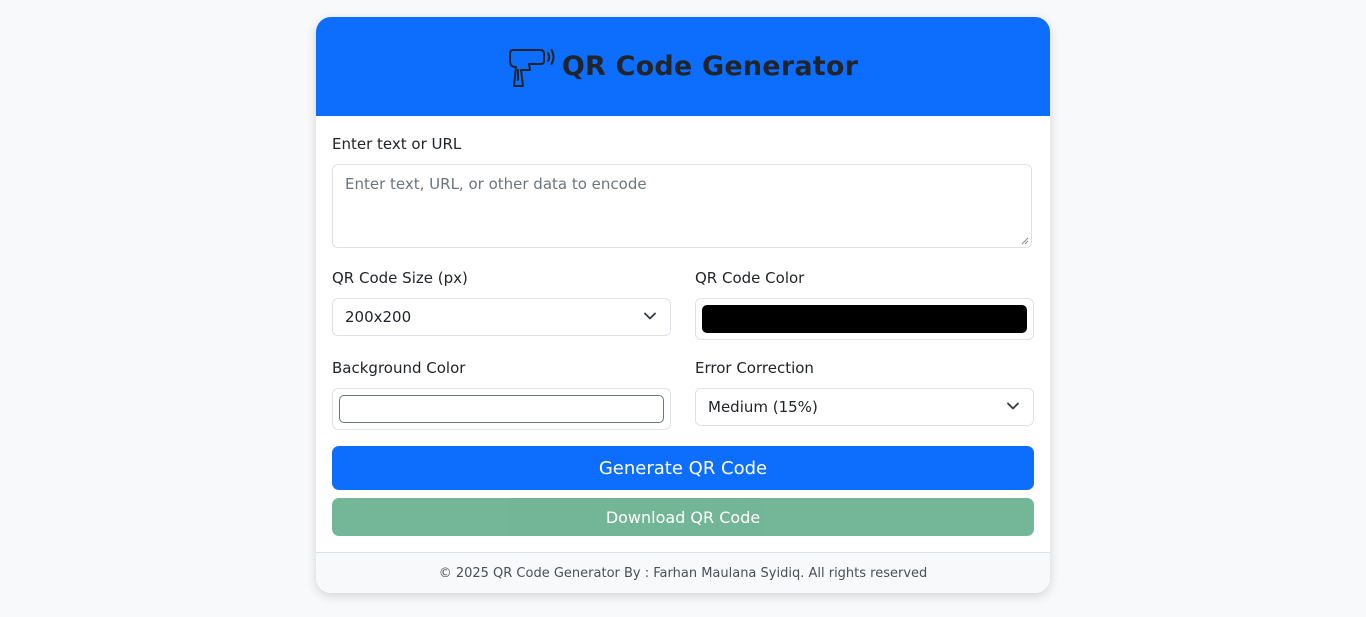 This screenshot has width=1366, height=617. I want to click on error-correction-select: Medium (15%), so click(864, 407).